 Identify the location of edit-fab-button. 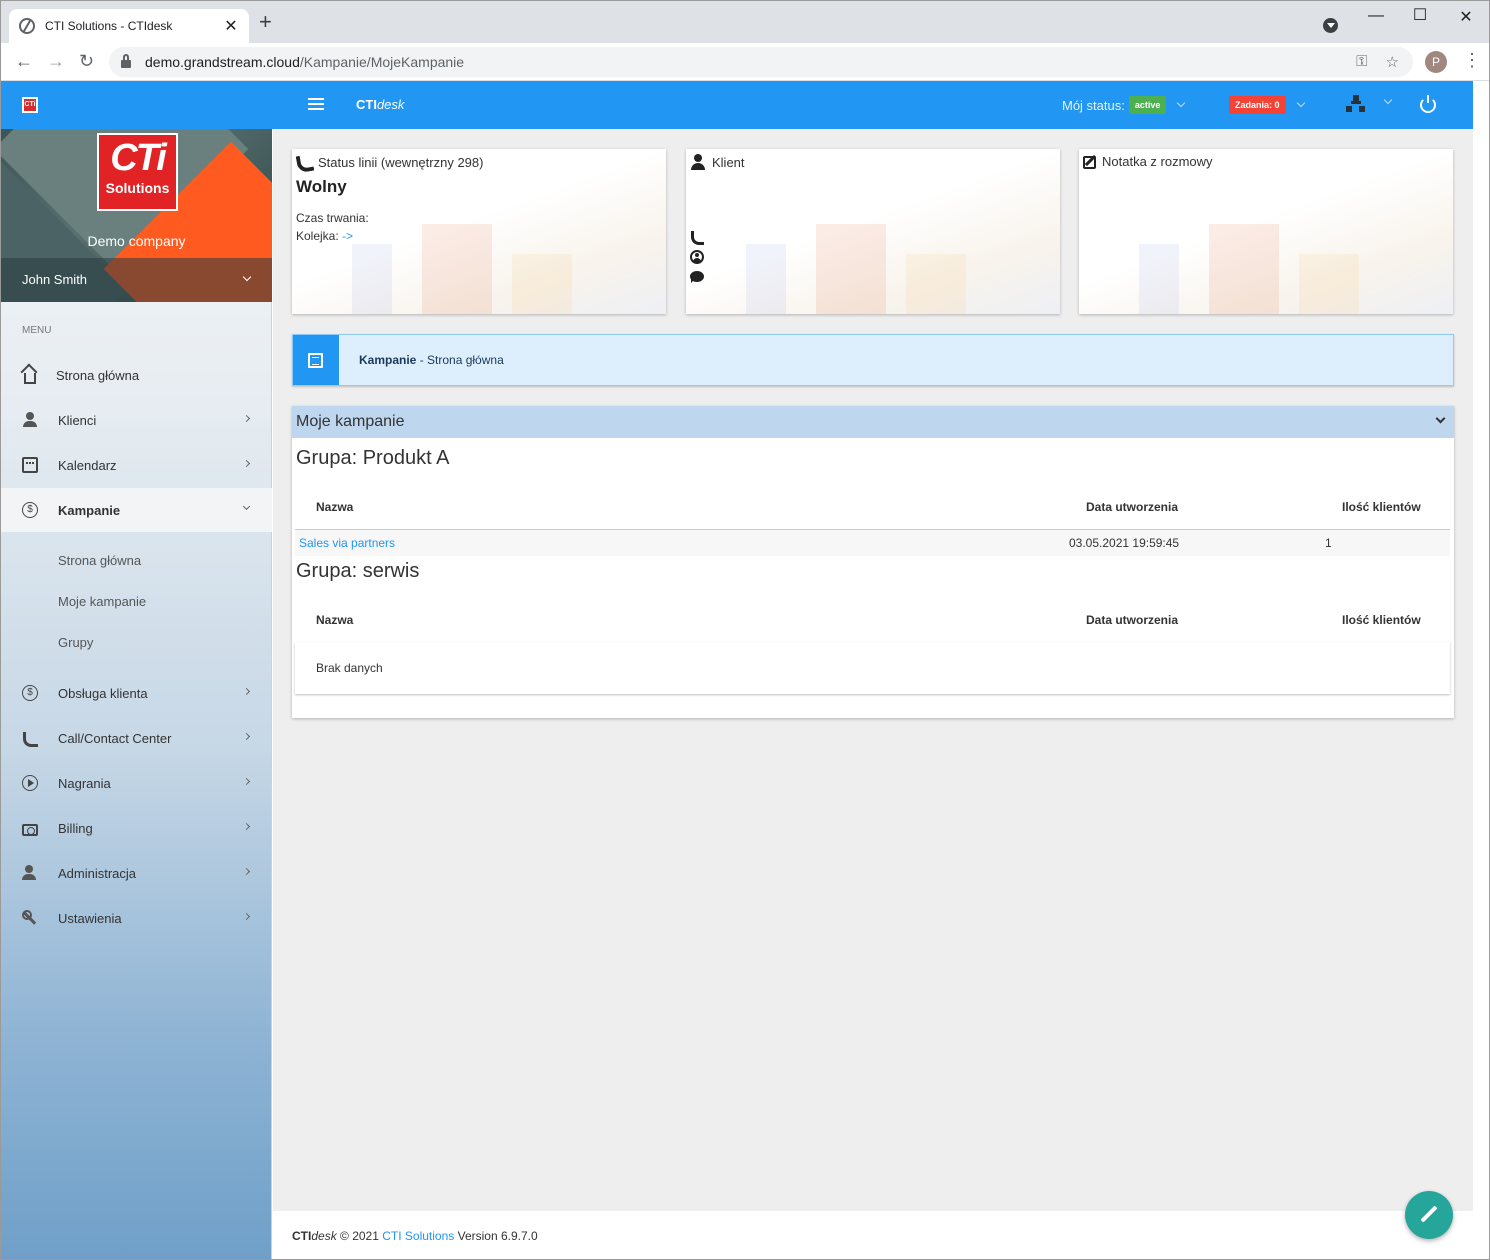
(1429, 1215).